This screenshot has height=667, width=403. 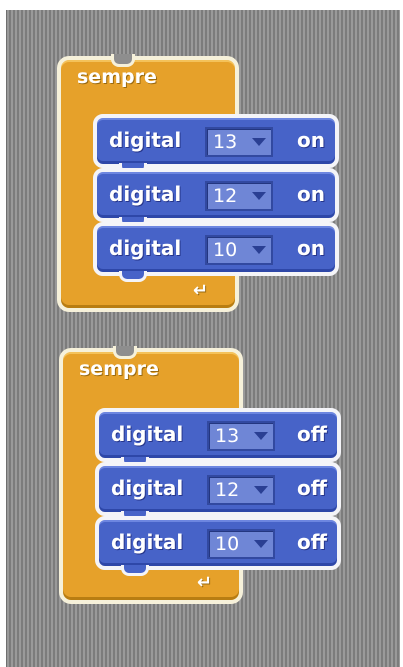 I want to click on digital-command-block: digital 12 on, so click(x=216, y=198).